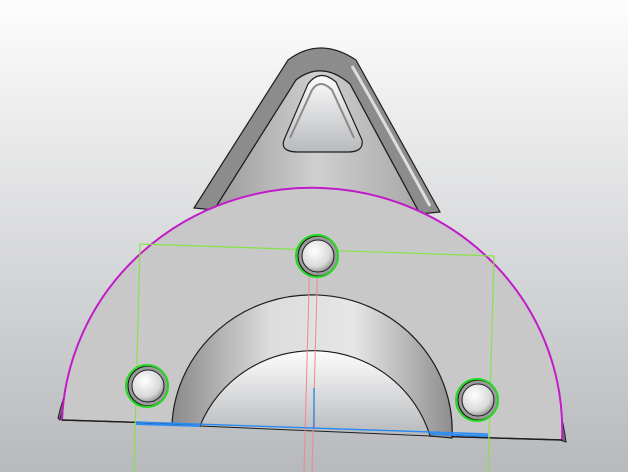 The height and width of the screenshot is (472, 628). Describe the element at coordinates (477, 400) in the screenshot. I see `mounting-hole-right` at that location.